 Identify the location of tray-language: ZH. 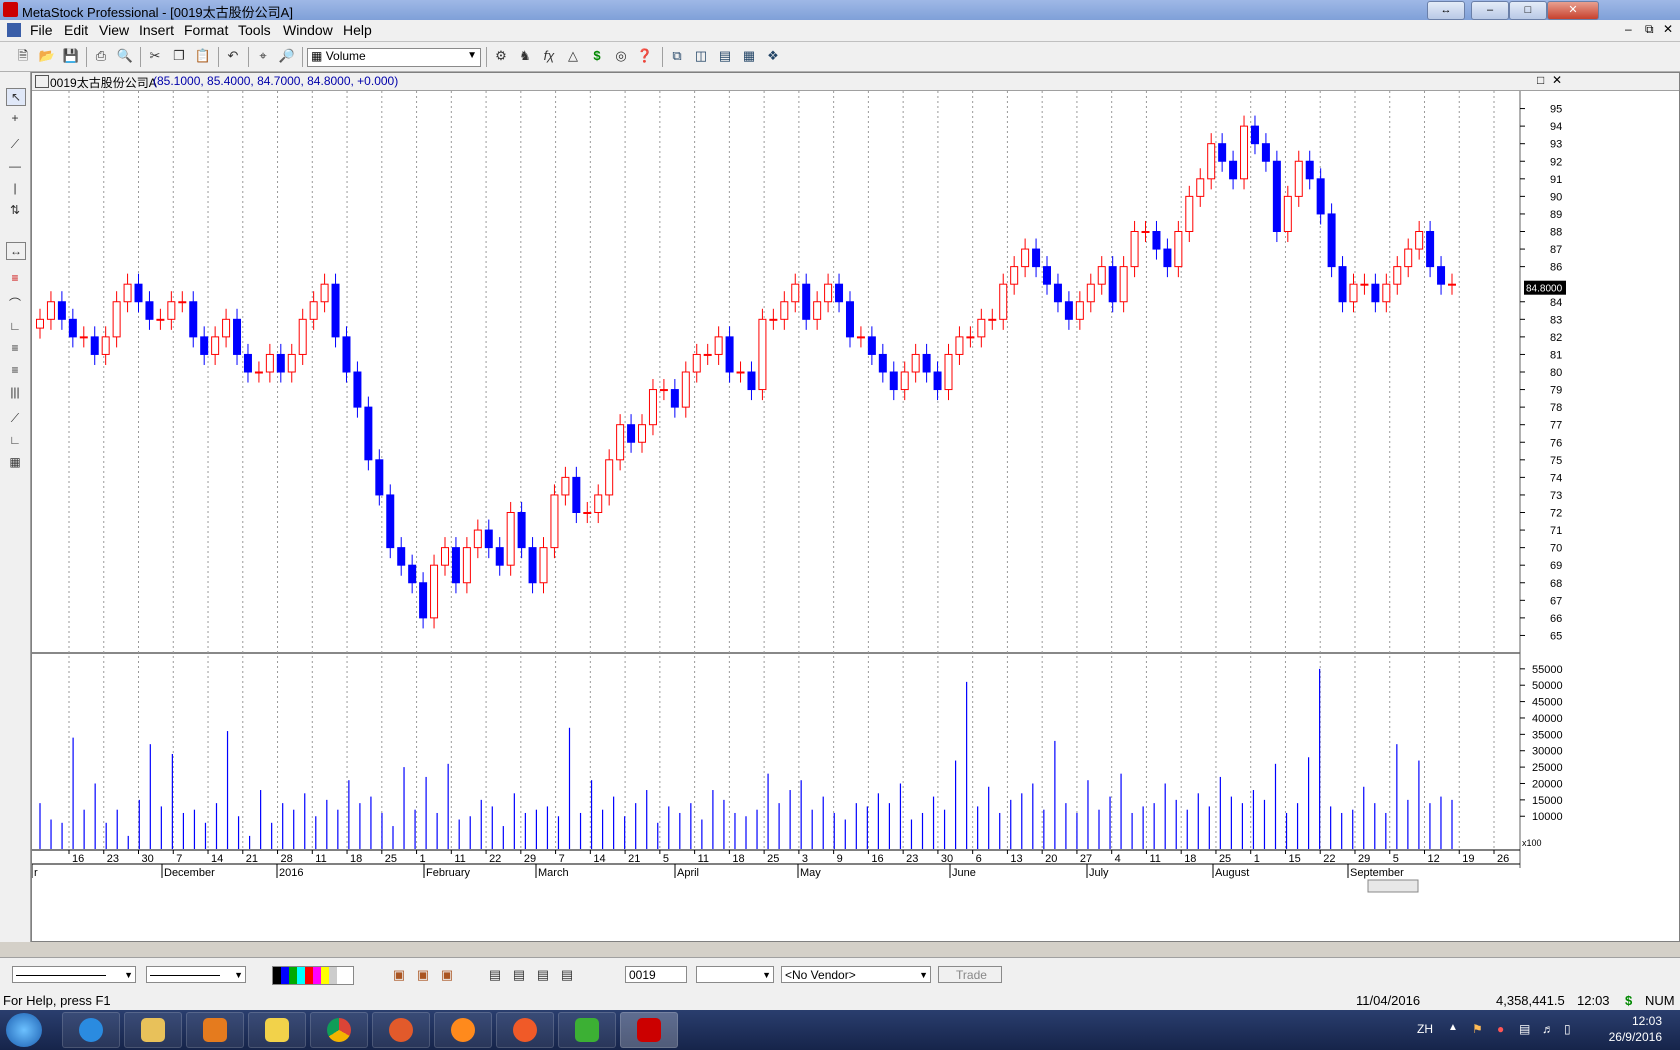
(1425, 1029).